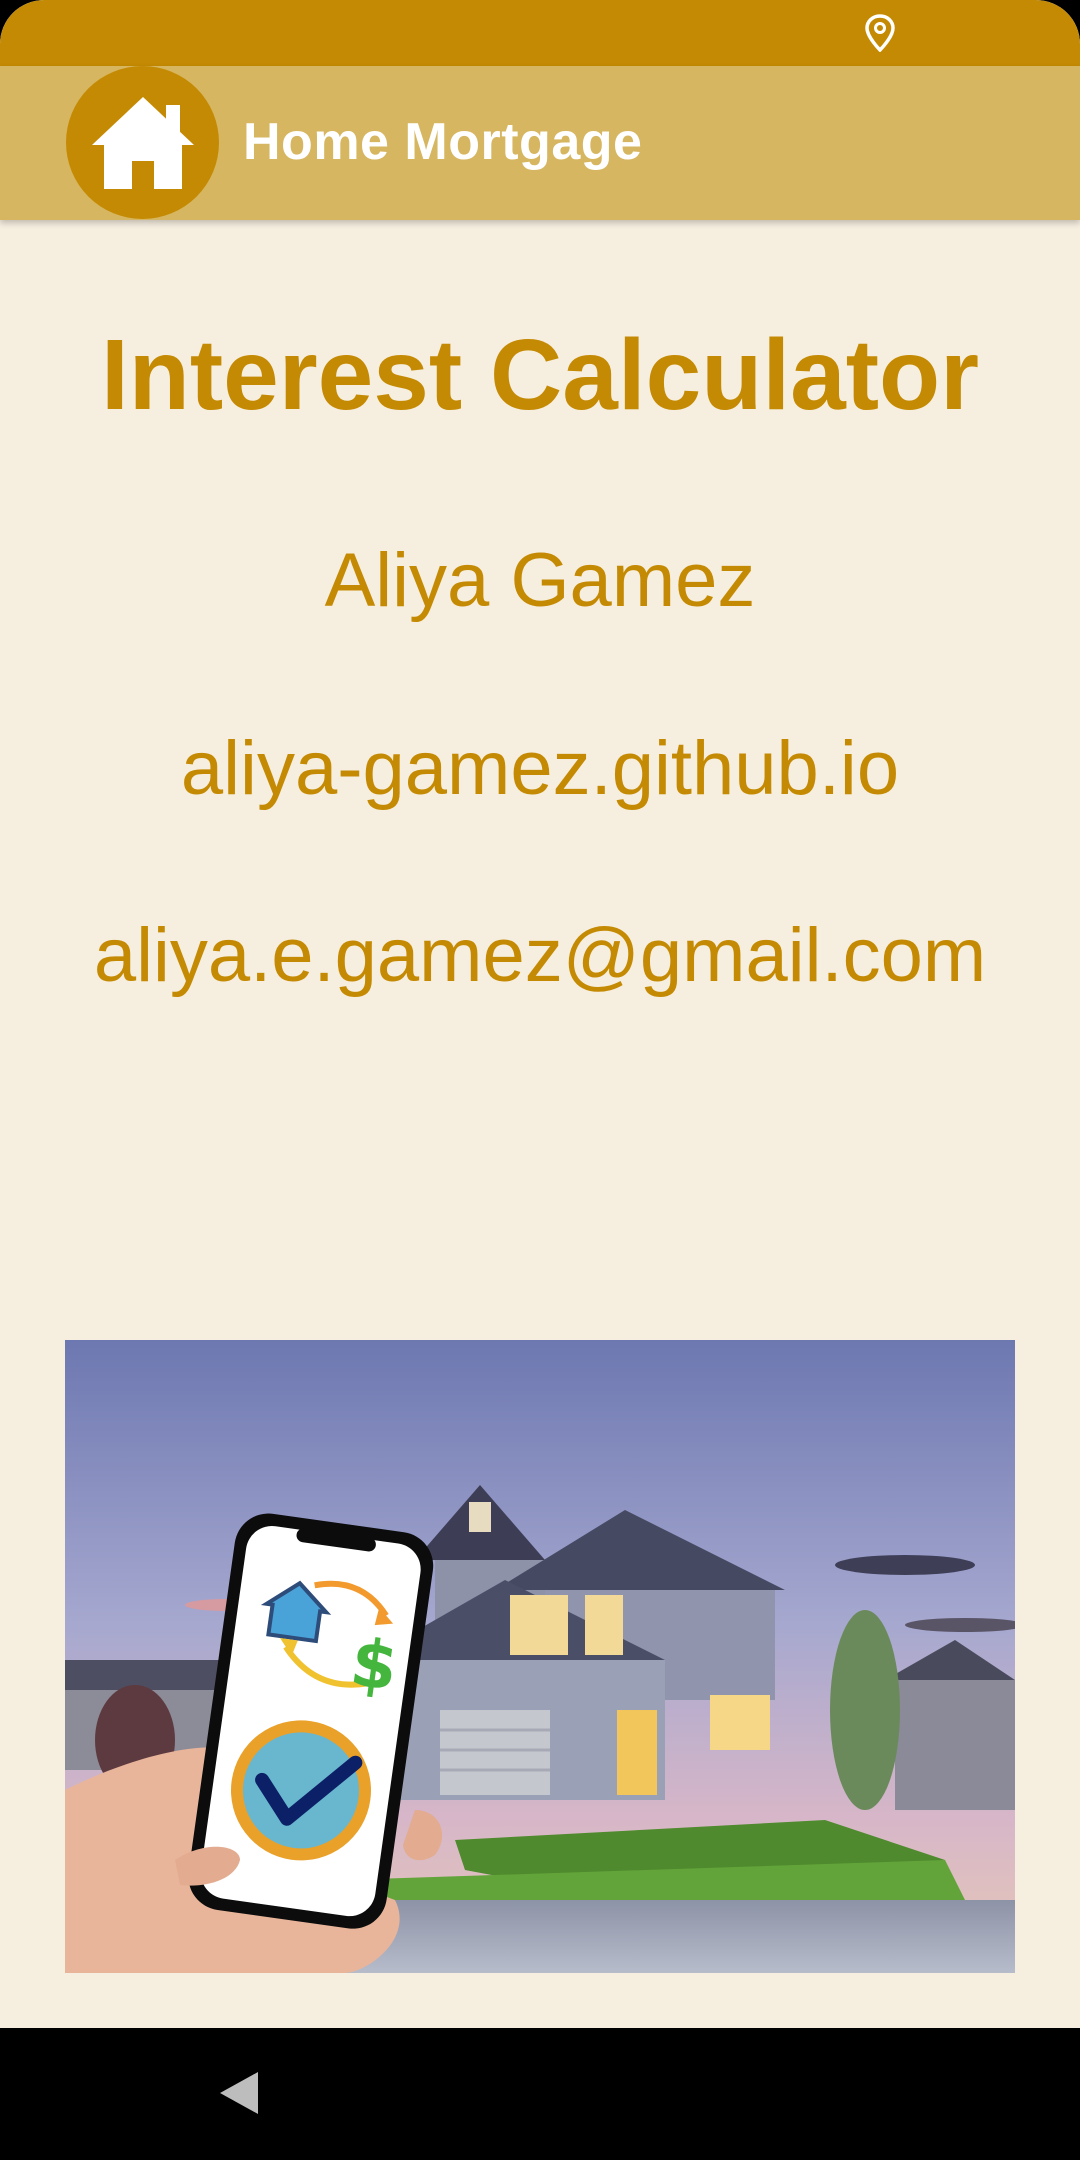 This screenshot has height=2160, width=1080. I want to click on app-bar: Home Mortgage, so click(540, 143).